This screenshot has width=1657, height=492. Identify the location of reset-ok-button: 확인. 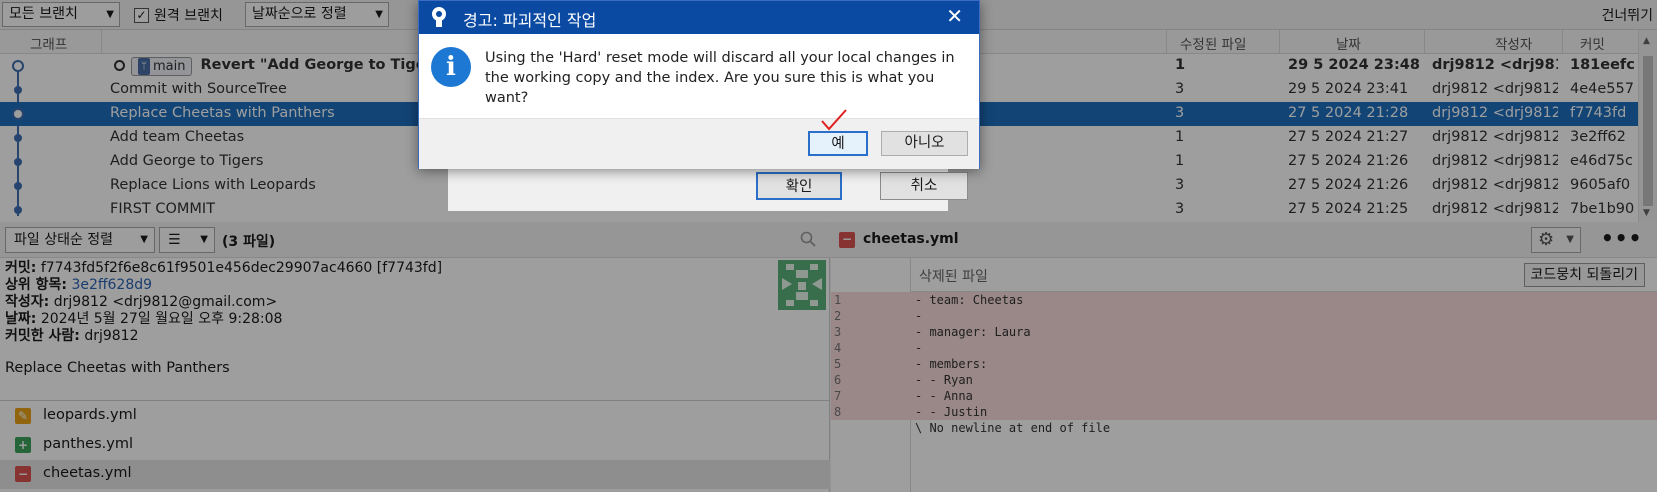
(799, 186).